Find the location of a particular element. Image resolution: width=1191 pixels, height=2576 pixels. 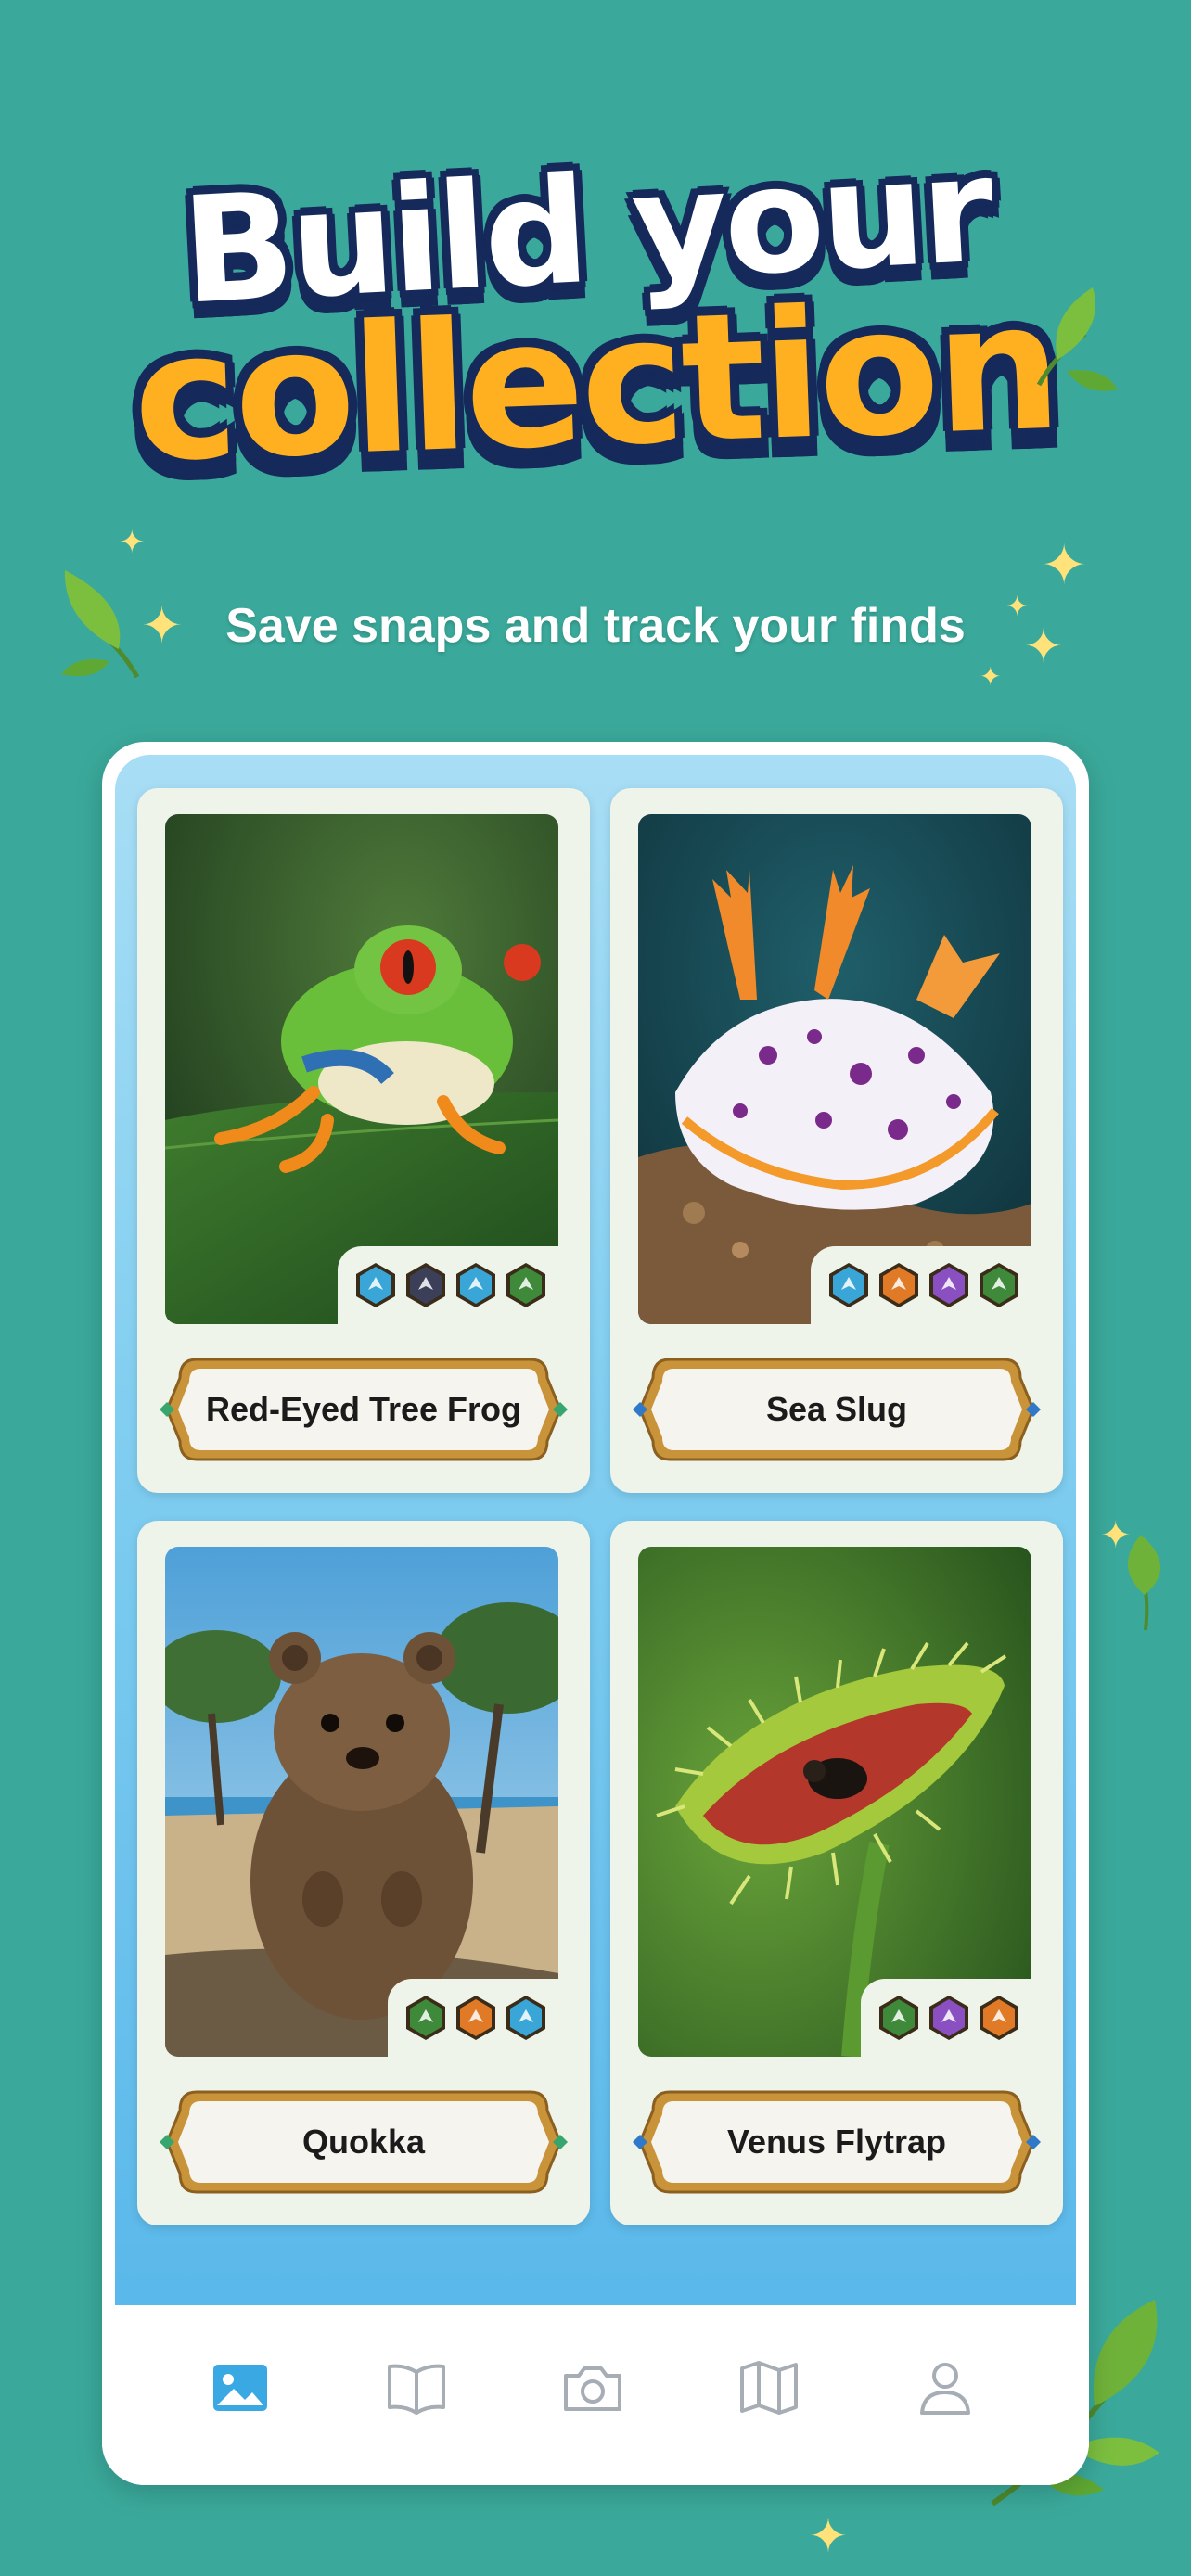

leaf-icon is located at coordinates (1077, 339).